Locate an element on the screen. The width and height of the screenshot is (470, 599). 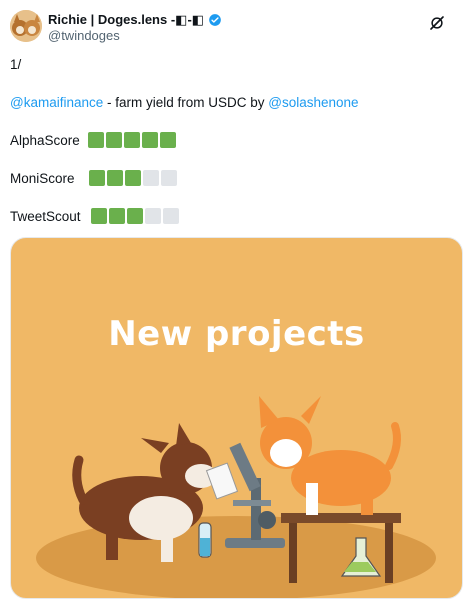
verified-badge-icon is located at coordinates (215, 20).